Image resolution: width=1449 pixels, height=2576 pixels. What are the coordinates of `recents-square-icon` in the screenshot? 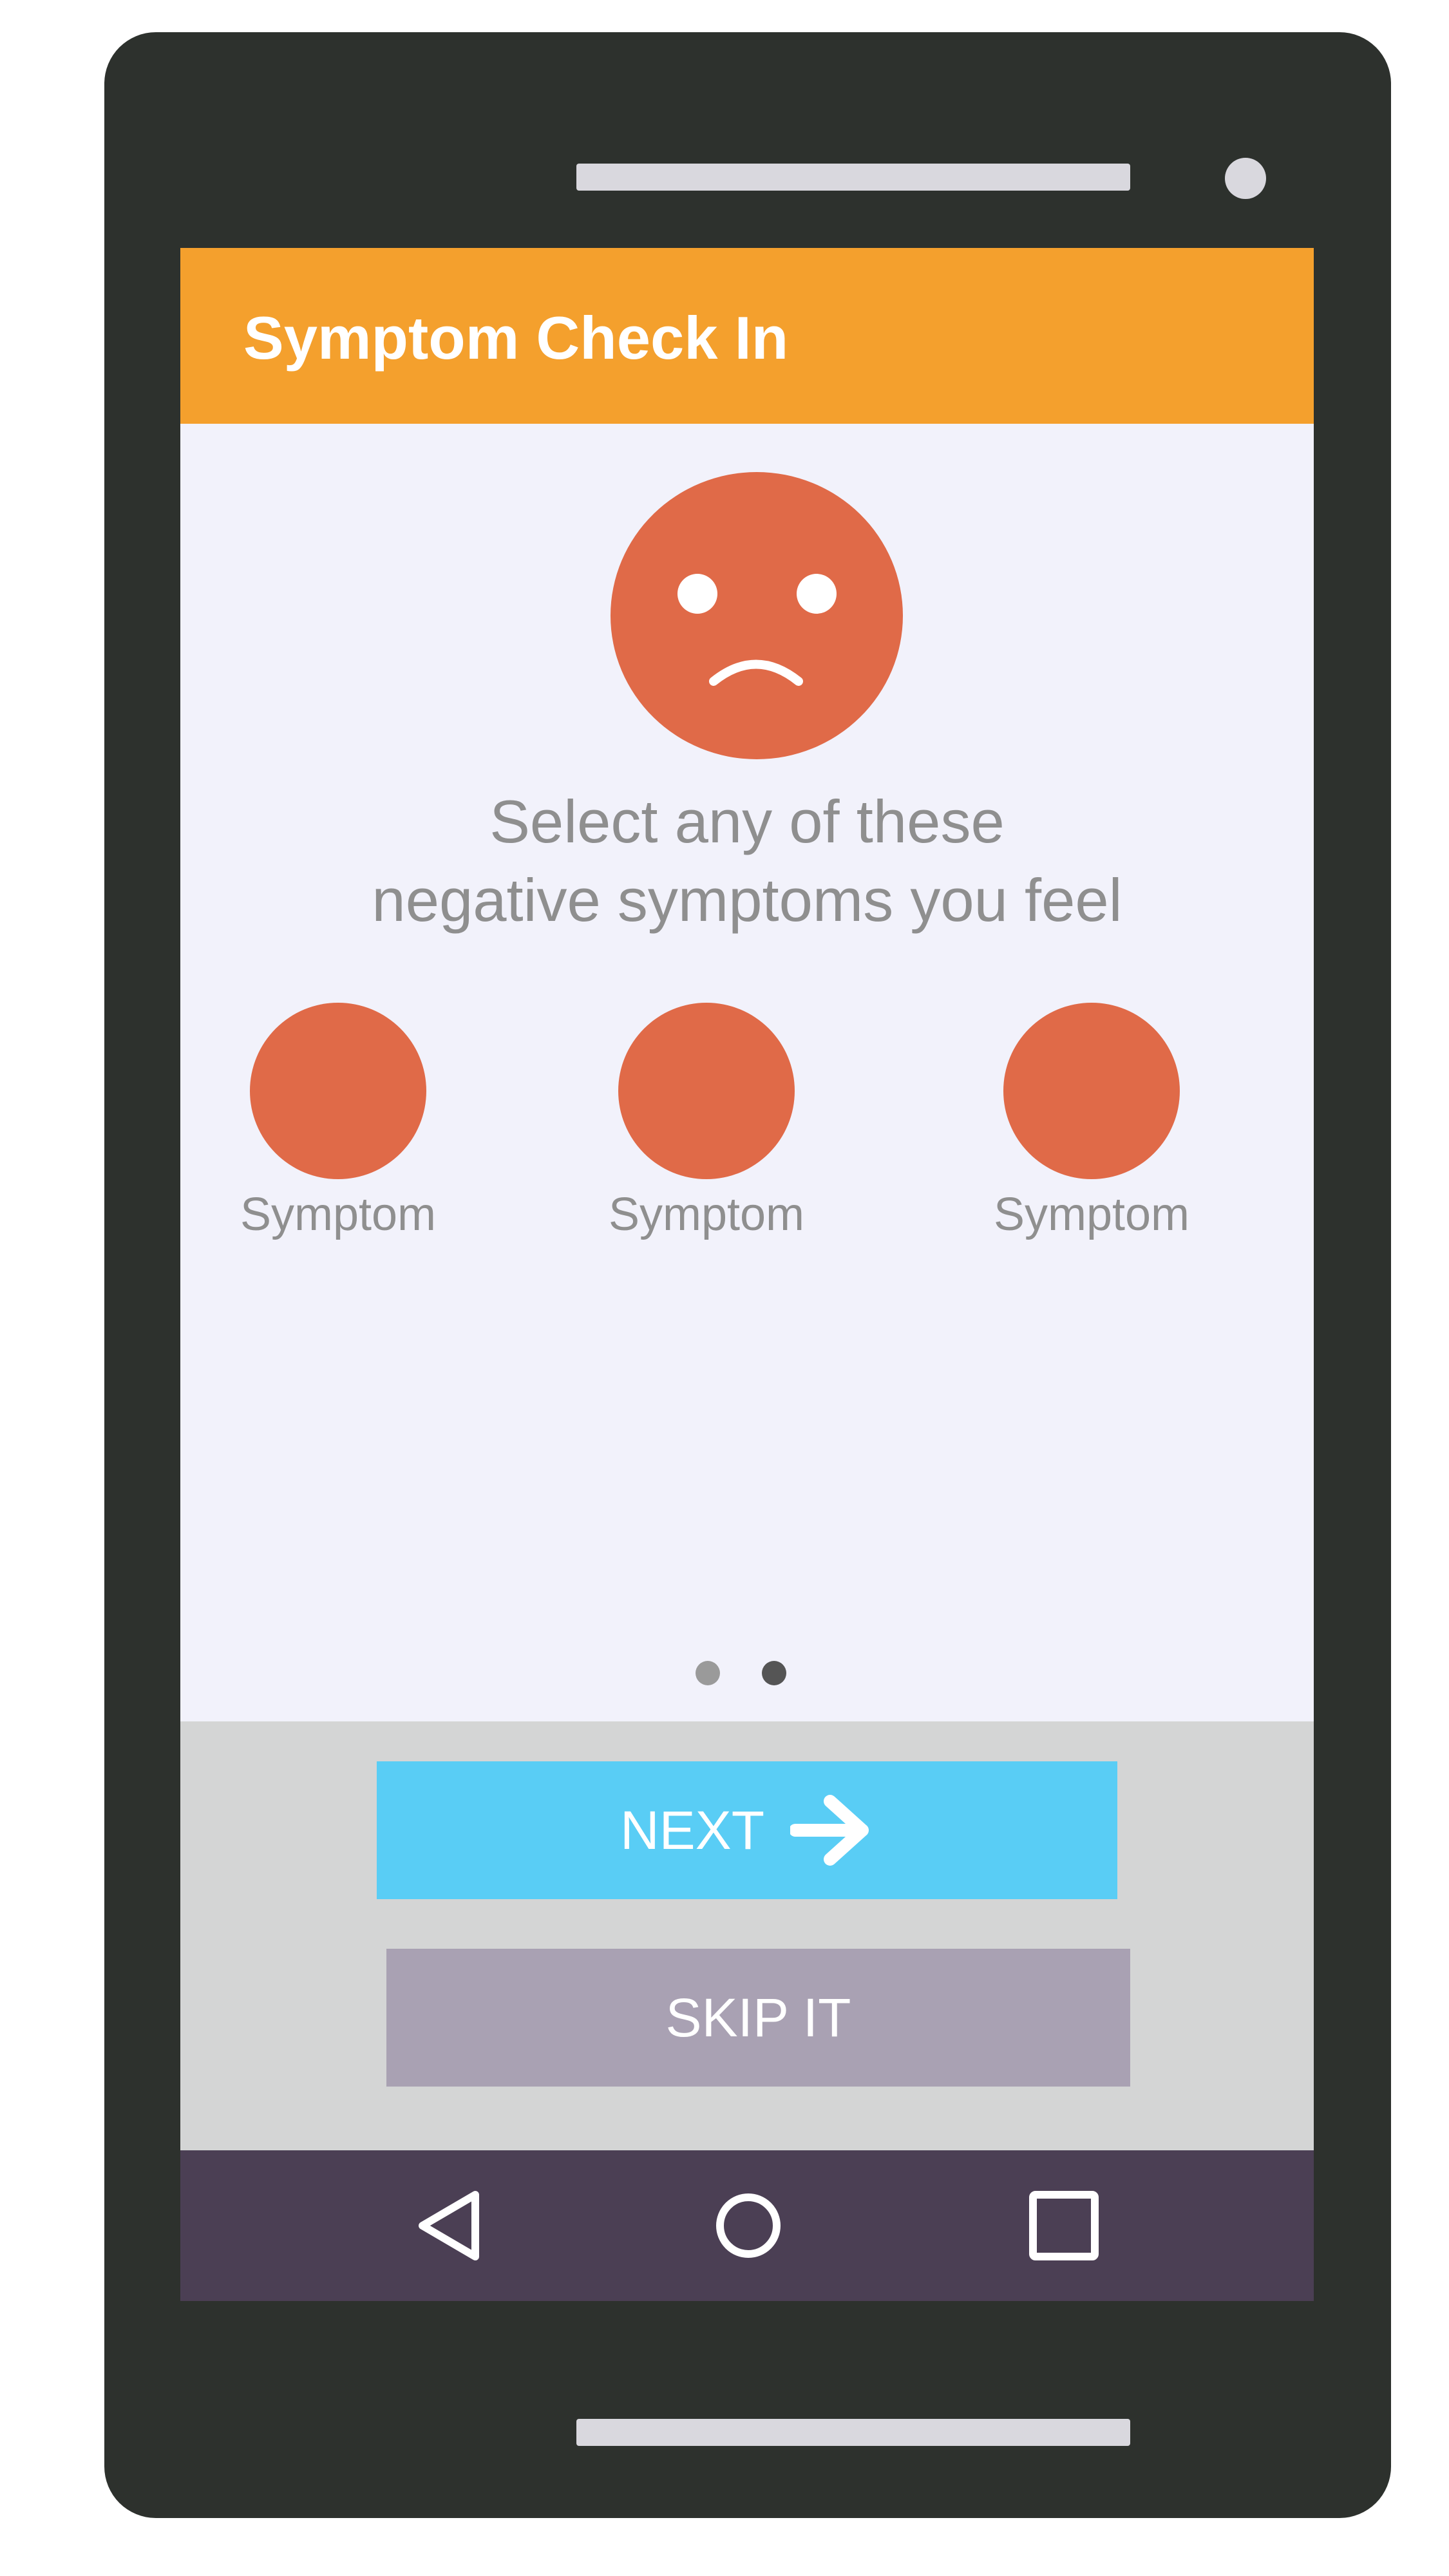 It's located at (1064, 2225).